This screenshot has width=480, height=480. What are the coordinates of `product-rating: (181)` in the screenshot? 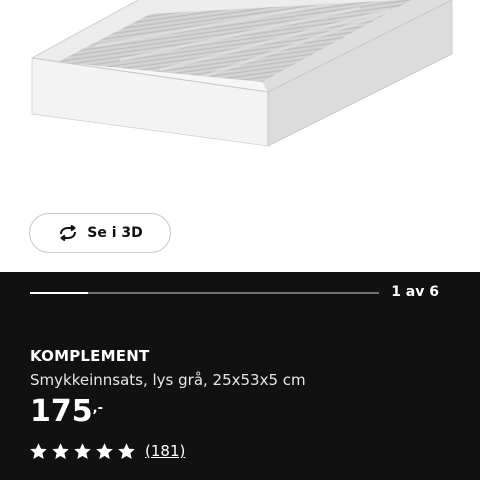 It's located at (107, 451).